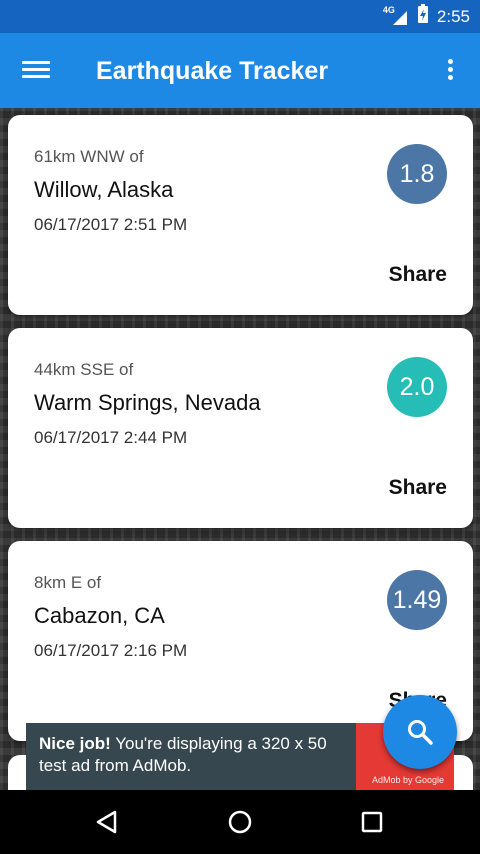 This screenshot has width=480, height=854. I want to click on quake-place: Willow, Alaska, so click(104, 189).